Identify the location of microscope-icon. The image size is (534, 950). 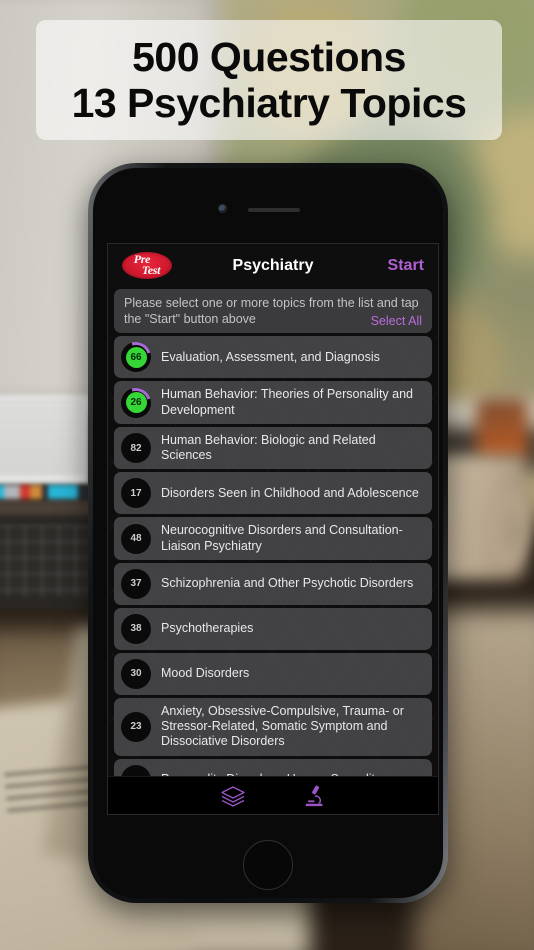
(314, 795).